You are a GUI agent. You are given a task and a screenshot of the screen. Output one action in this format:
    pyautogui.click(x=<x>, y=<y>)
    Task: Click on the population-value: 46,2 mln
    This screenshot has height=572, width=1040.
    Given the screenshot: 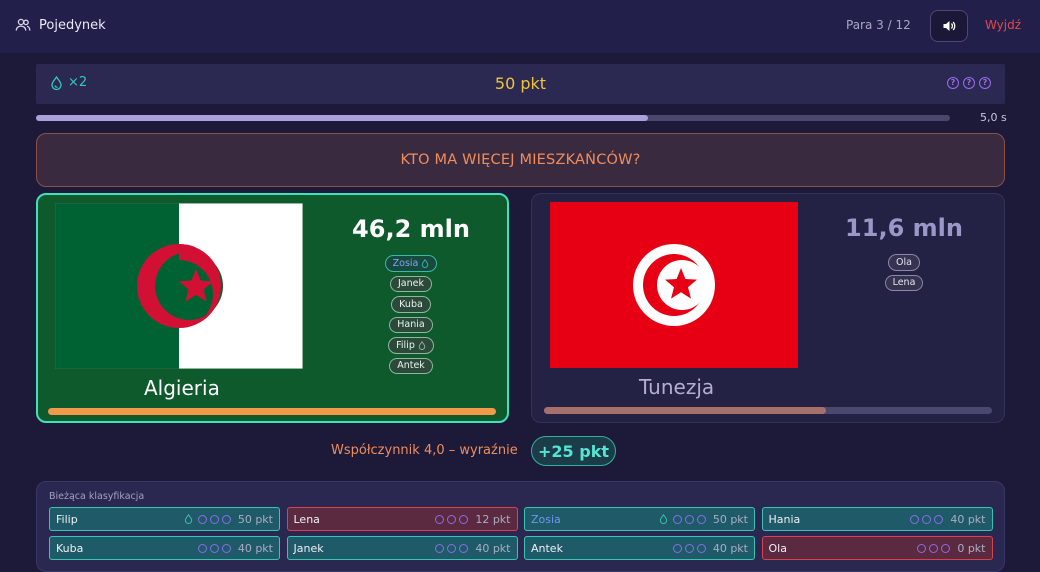 What is the action you would take?
    pyautogui.click(x=411, y=229)
    